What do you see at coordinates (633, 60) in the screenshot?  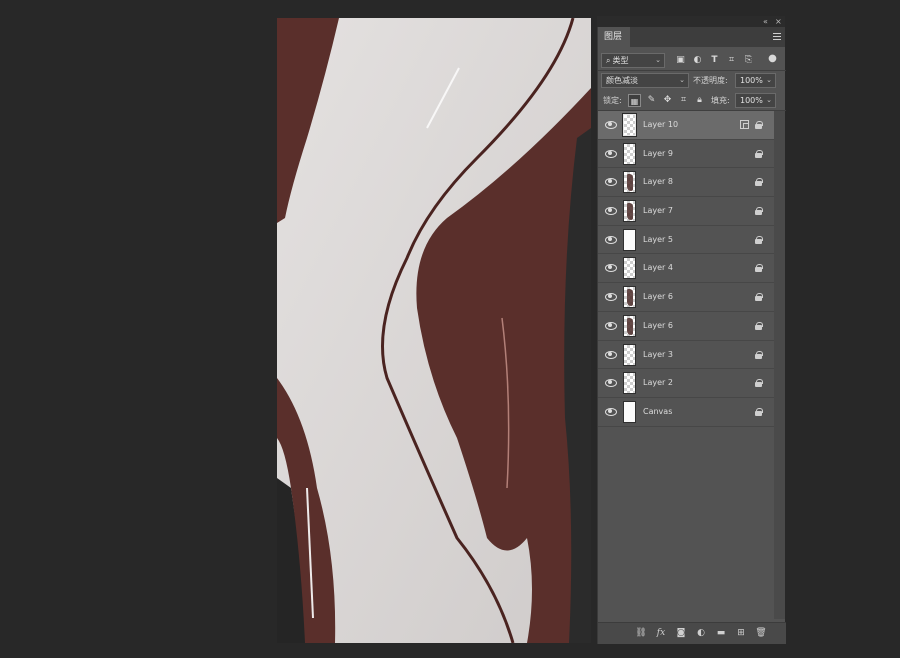 I see `filter-kind-select: ⌕ 类型 ⌄` at bounding box center [633, 60].